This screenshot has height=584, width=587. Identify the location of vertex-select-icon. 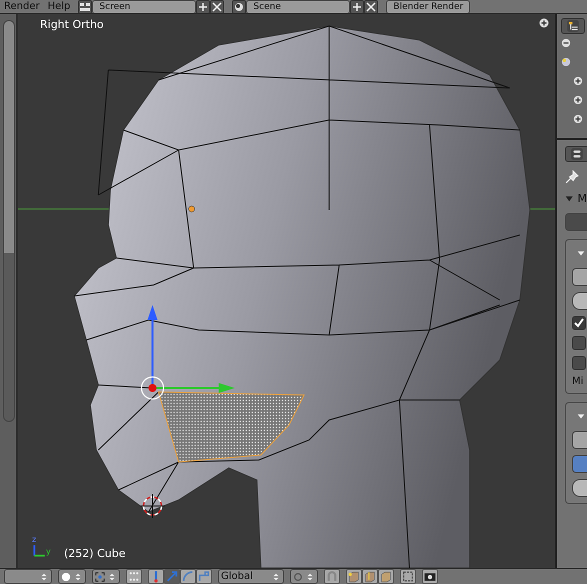
(354, 576).